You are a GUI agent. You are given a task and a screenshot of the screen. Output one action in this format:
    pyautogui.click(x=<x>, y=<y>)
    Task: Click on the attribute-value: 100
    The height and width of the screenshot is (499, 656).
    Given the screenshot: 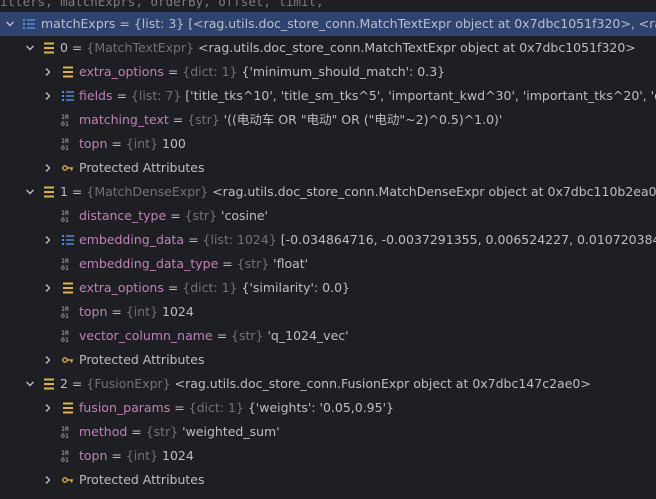 What is the action you would take?
    pyautogui.click(x=172, y=143)
    